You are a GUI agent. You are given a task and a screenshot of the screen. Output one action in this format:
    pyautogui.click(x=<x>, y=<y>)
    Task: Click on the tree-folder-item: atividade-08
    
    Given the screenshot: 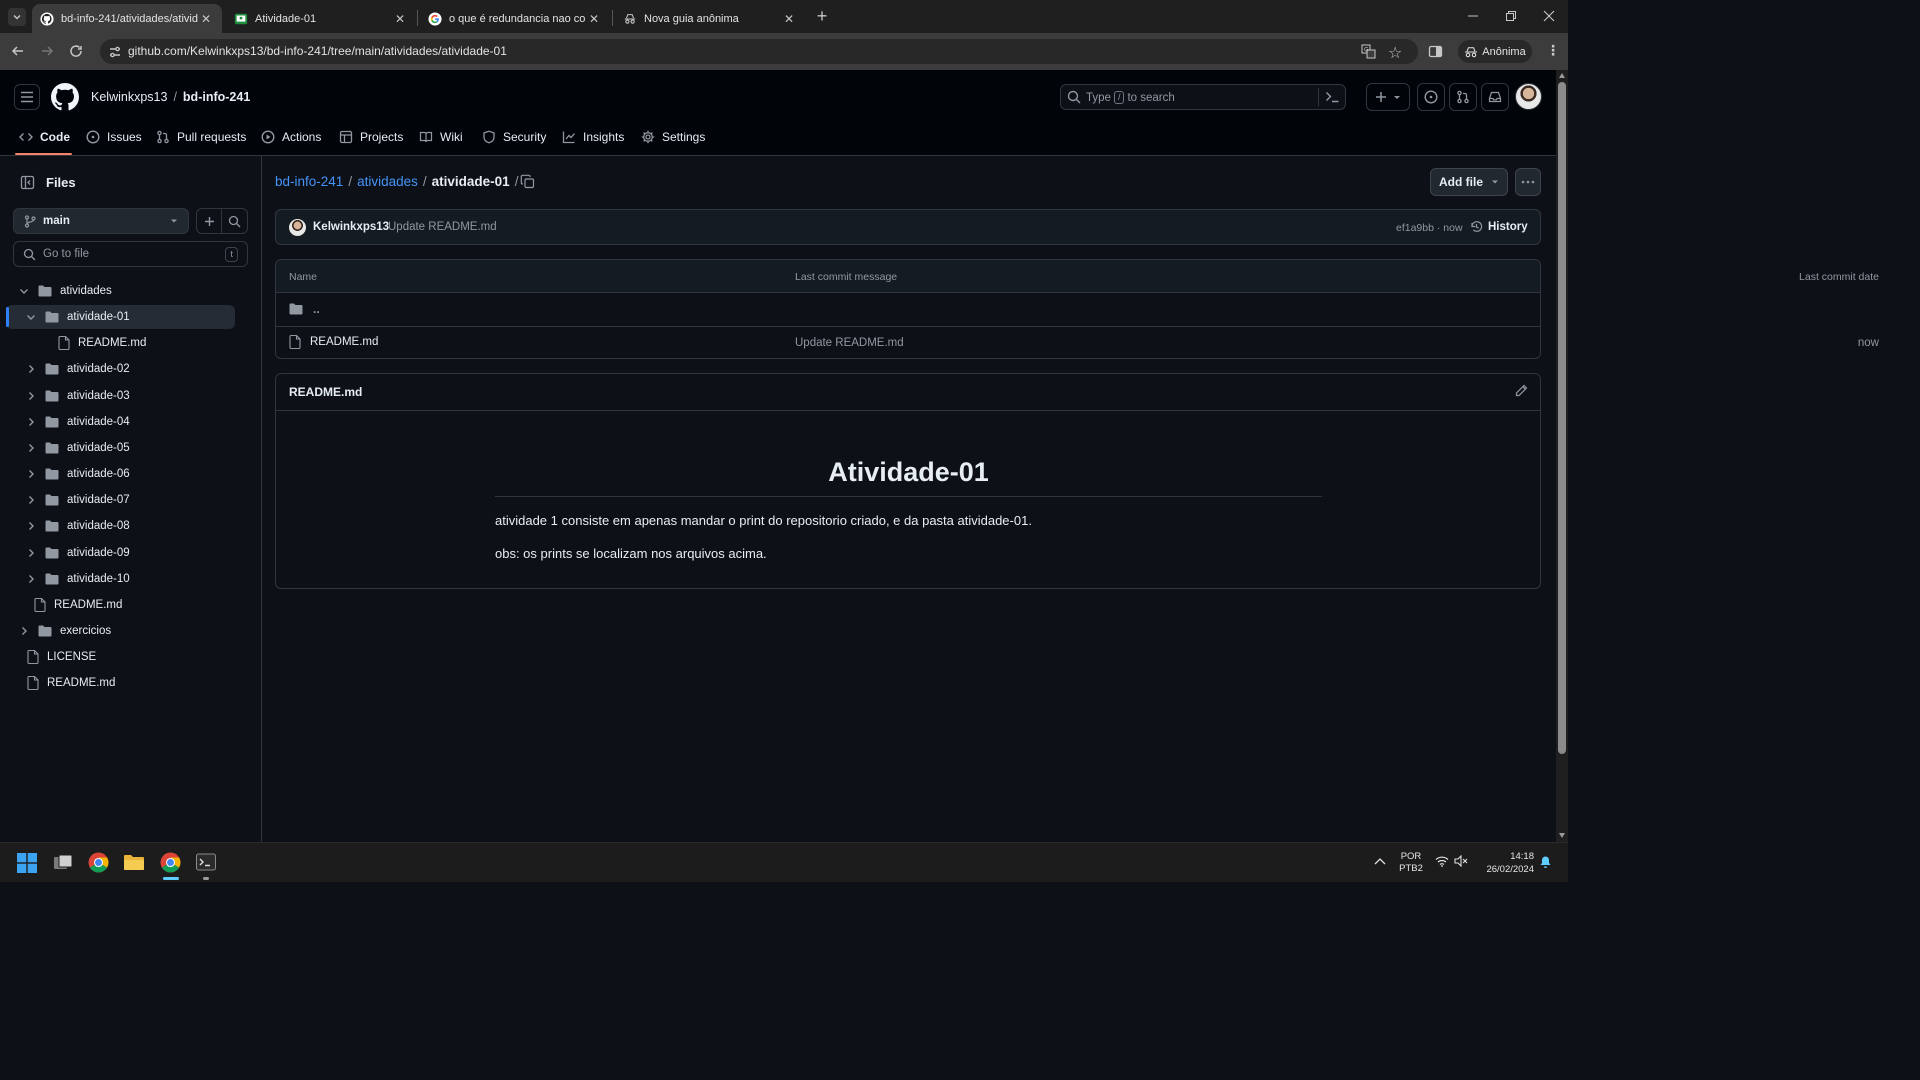 What is the action you would take?
    pyautogui.click(x=120, y=526)
    